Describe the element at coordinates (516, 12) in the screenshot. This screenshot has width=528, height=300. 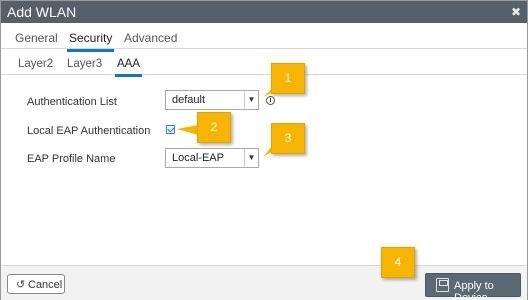
I see `close-icon: ✖` at that location.